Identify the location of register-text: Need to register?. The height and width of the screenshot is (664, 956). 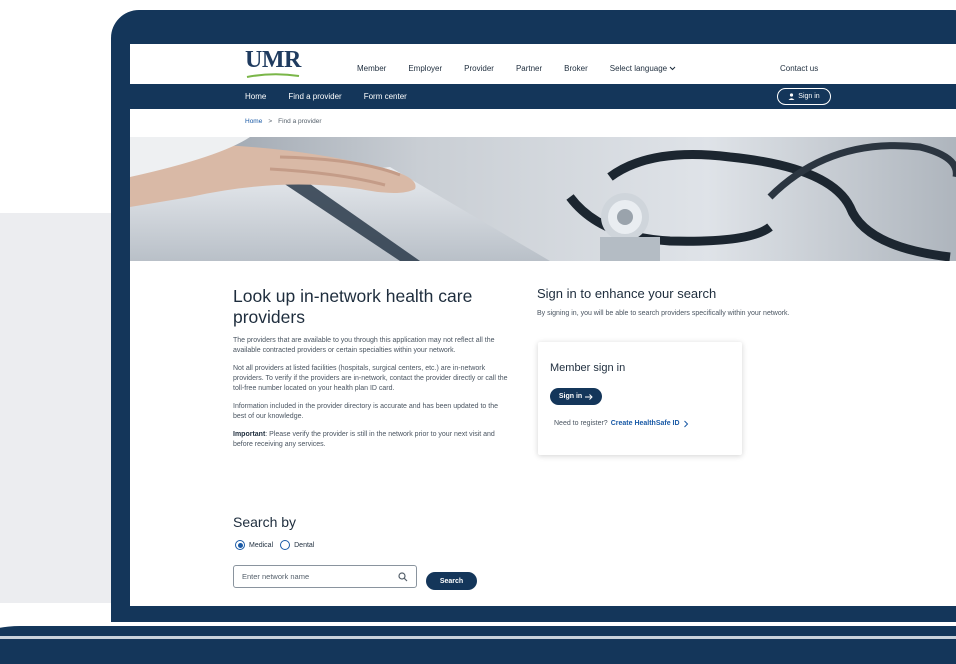
(581, 423).